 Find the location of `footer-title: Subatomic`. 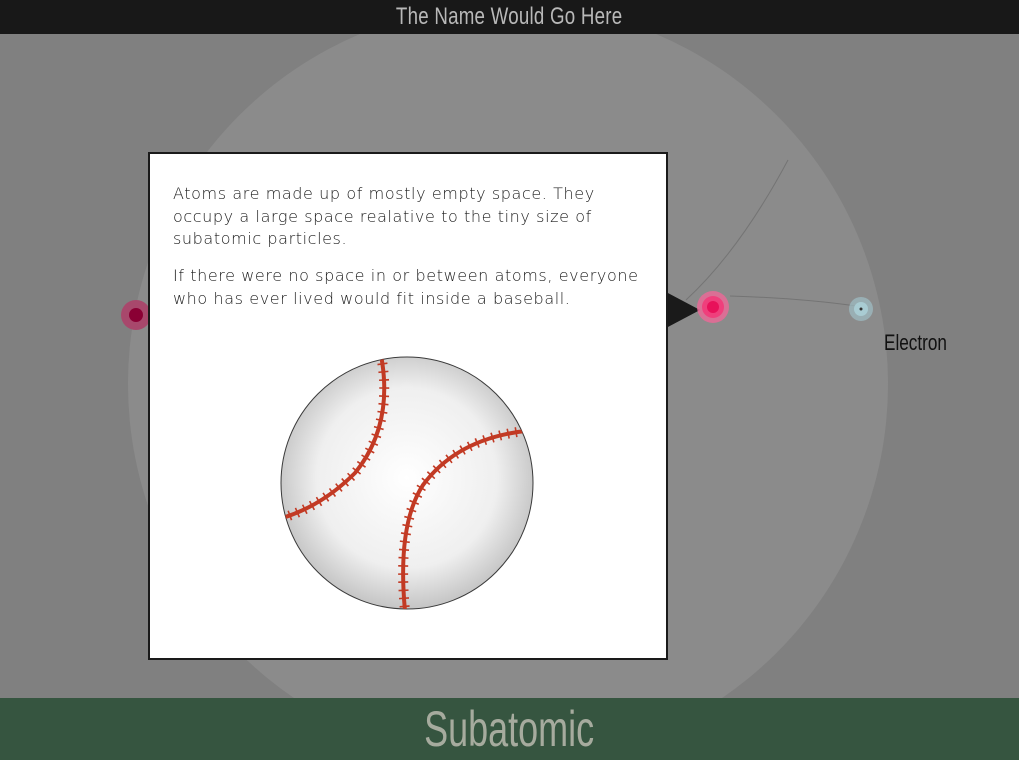

footer-title: Subatomic is located at coordinates (509, 729).